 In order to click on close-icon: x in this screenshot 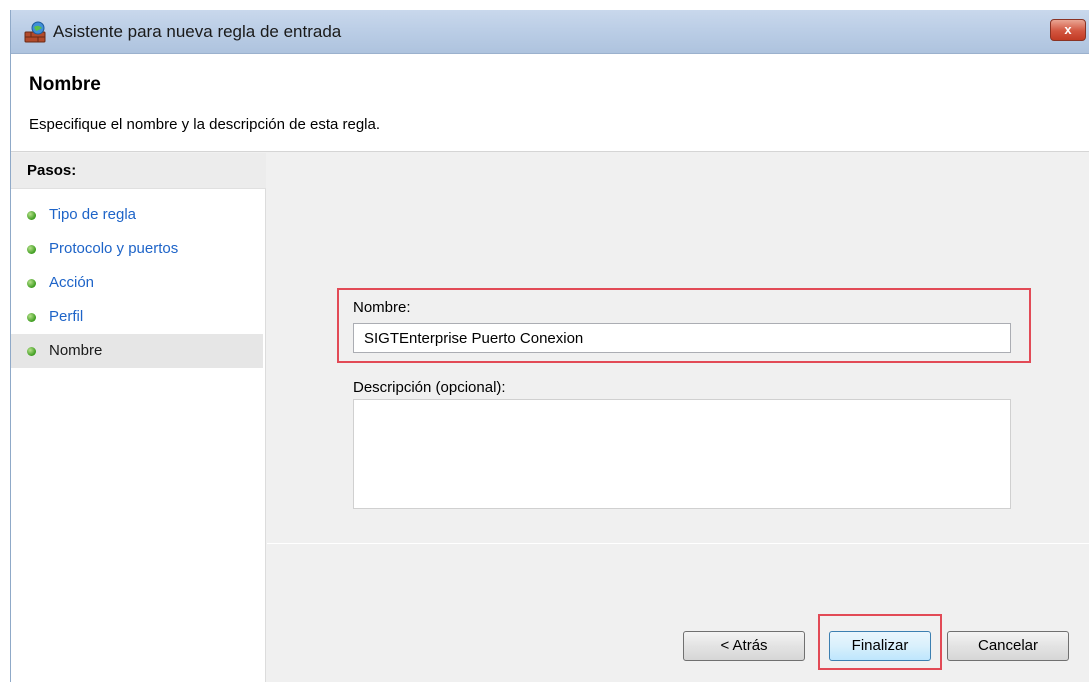, I will do `click(1068, 29)`.